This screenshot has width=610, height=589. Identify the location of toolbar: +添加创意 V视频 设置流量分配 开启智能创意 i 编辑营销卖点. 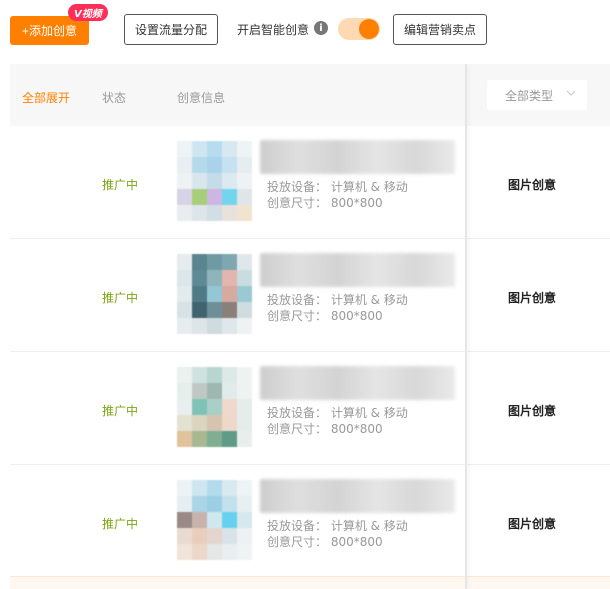
(305, 31).